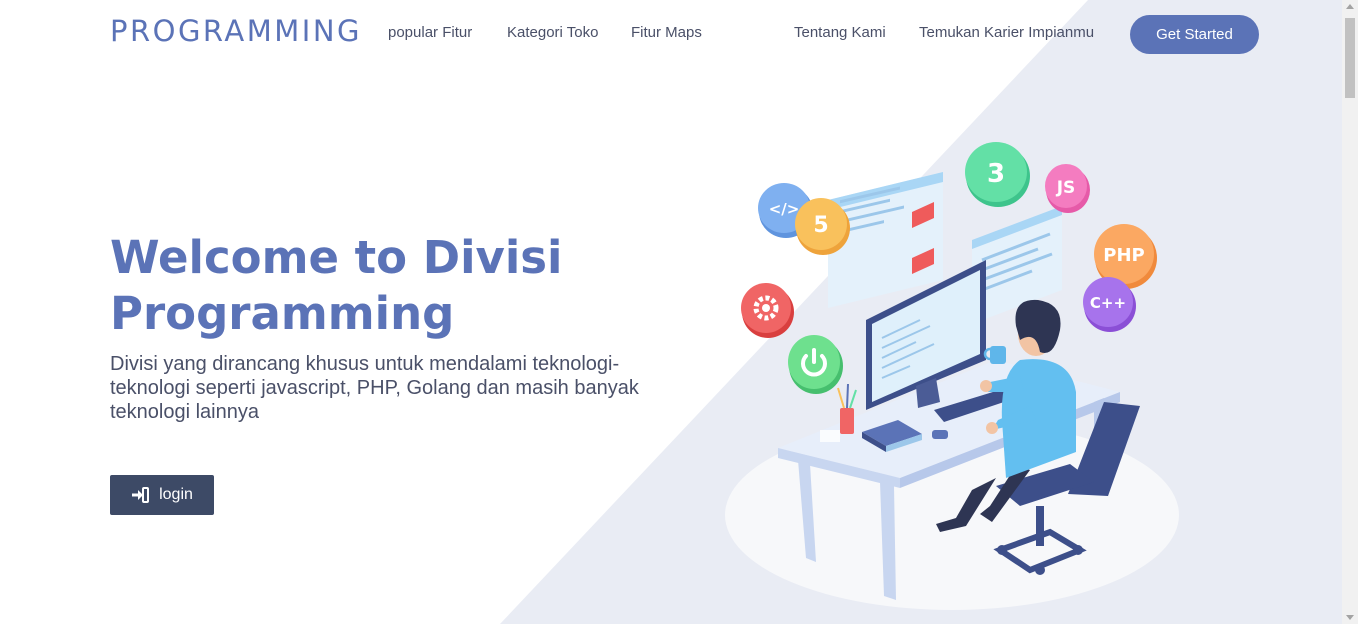 The width and height of the screenshot is (1358, 624). Describe the element at coordinates (847, 408) in the screenshot. I see `pencil-cup` at that location.